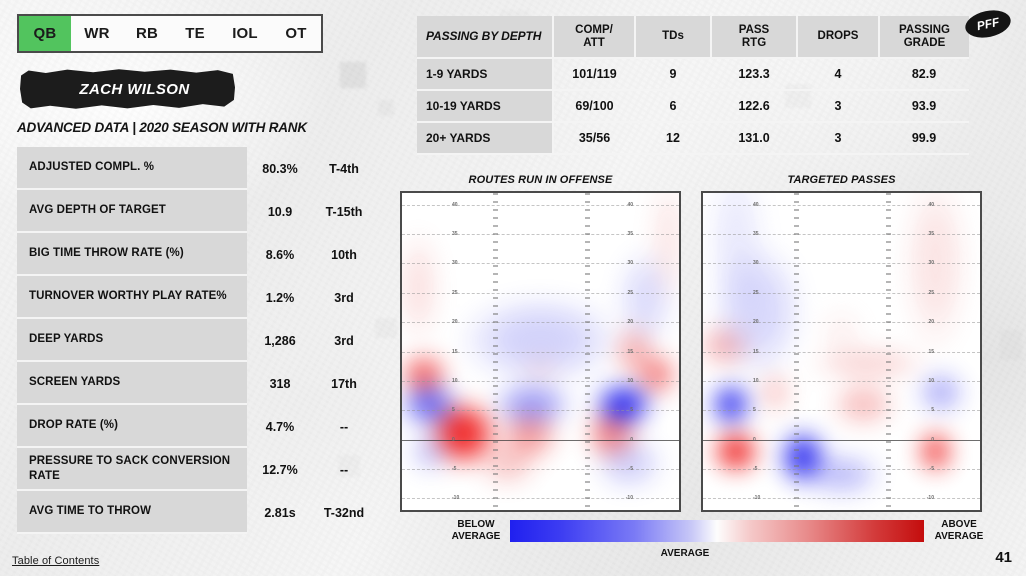 This screenshot has height=576, width=1026. What do you see at coordinates (594, 74) in the screenshot?
I see `comp-att-cell: 101/119` at bounding box center [594, 74].